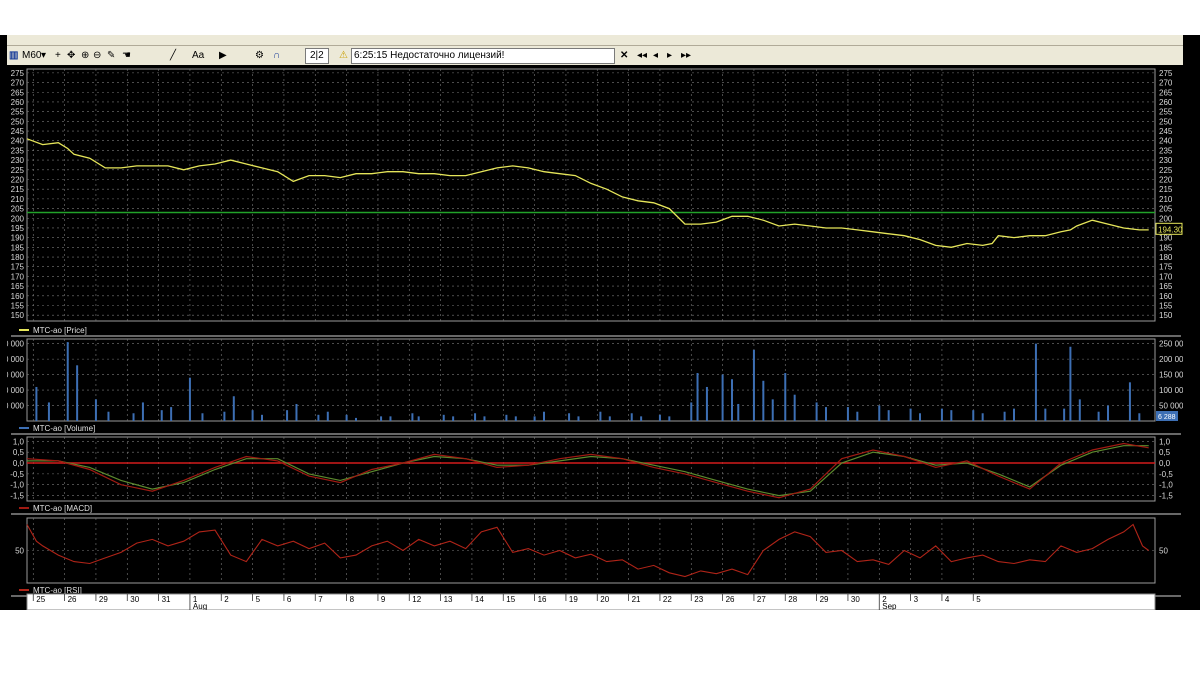 This screenshot has width=1200, height=675. What do you see at coordinates (85, 55) in the screenshot?
I see `zoom-in-icon: ⊕` at bounding box center [85, 55].